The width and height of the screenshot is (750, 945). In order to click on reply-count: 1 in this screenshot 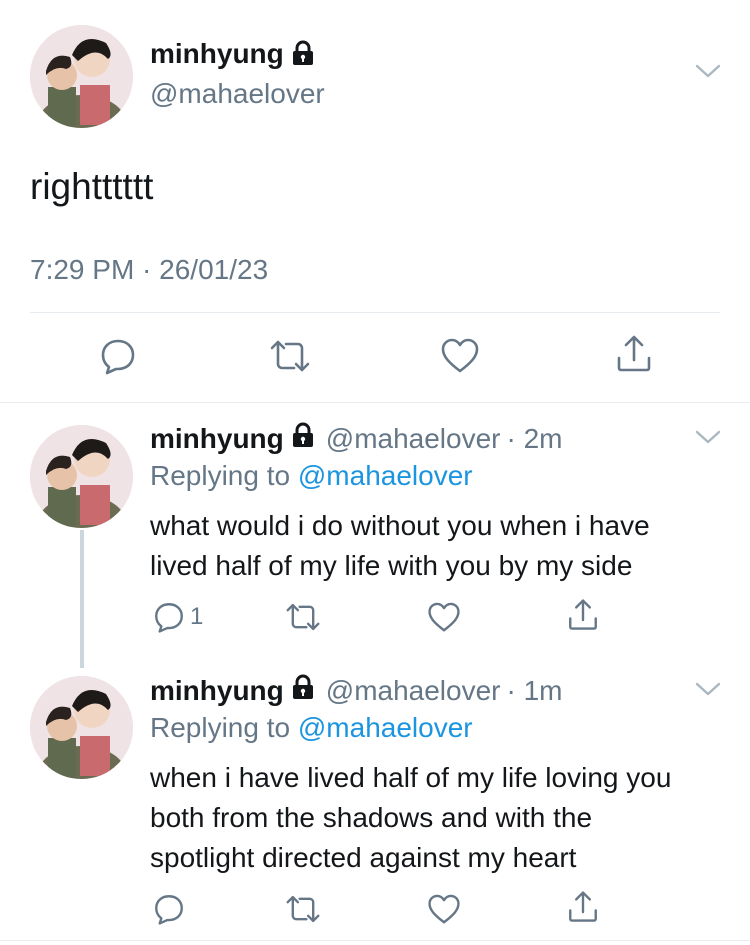, I will do `click(197, 616)`.